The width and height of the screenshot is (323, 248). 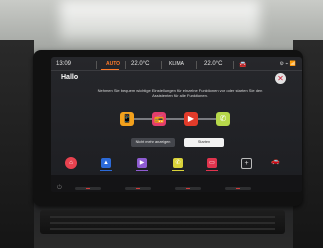 I want to click on radio-icon: 📻, so click(x=159, y=118).